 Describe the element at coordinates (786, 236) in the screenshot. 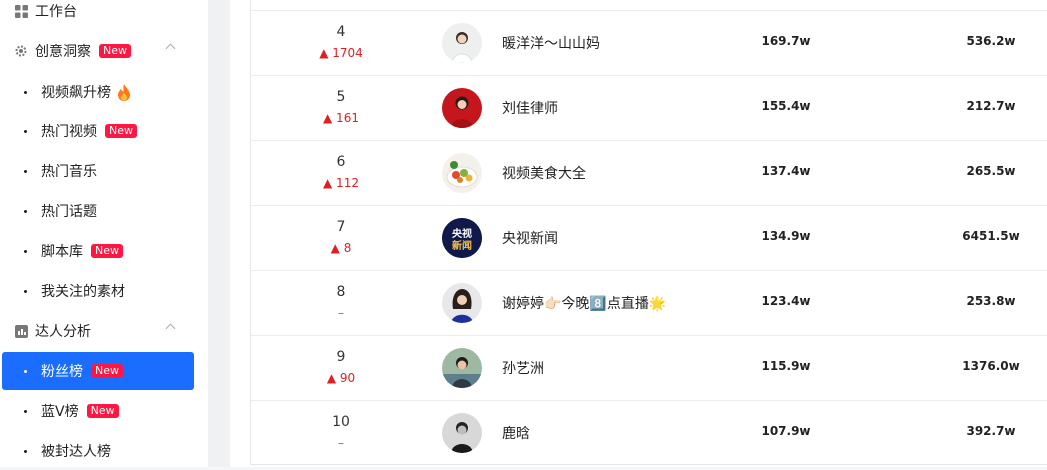

I see `fans-increase: 134.9w` at that location.